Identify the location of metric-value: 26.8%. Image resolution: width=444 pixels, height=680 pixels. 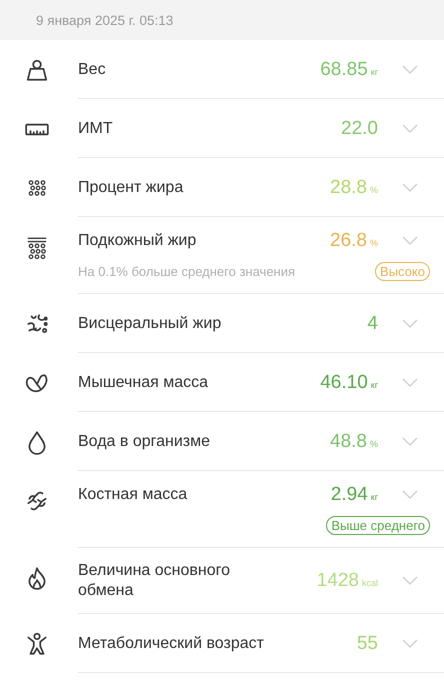
(353, 241).